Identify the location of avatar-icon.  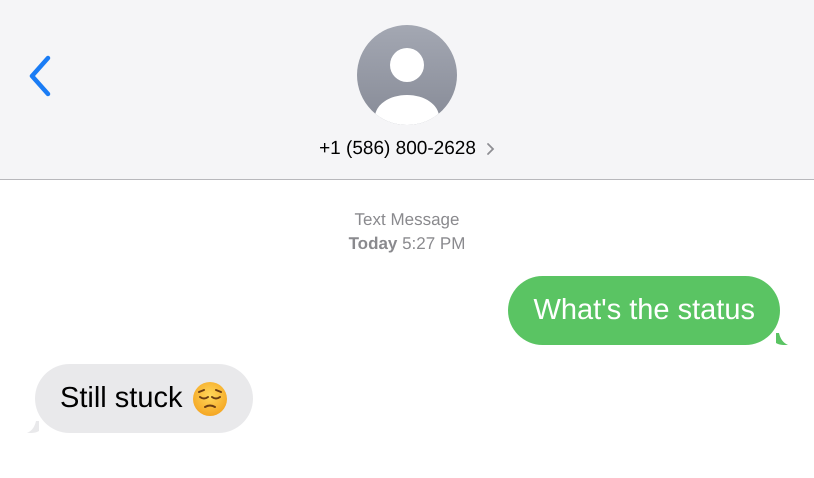
(407, 75).